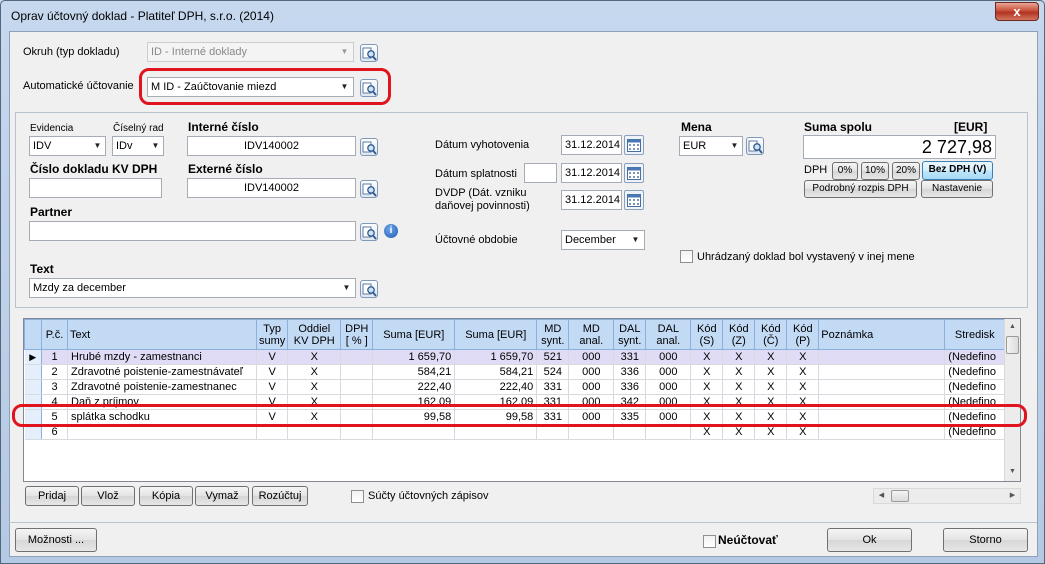  Describe the element at coordinates (875, 171) in the screenshot. I see `dph-10-button: 10%` at that location.